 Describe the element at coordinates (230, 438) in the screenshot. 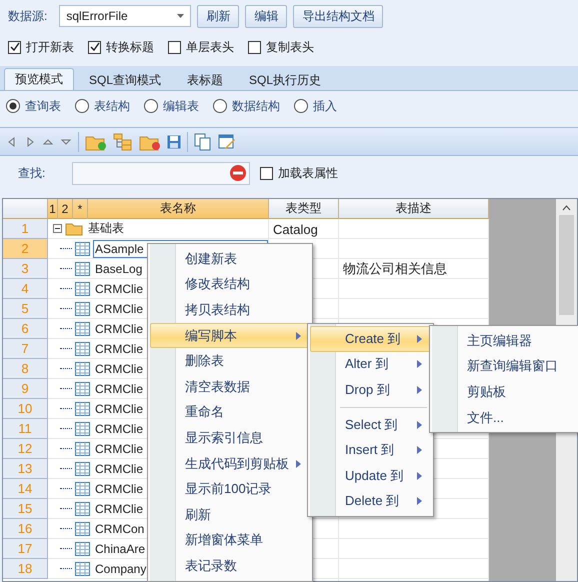

I see `menu-item: 显示索引信息` at that location.